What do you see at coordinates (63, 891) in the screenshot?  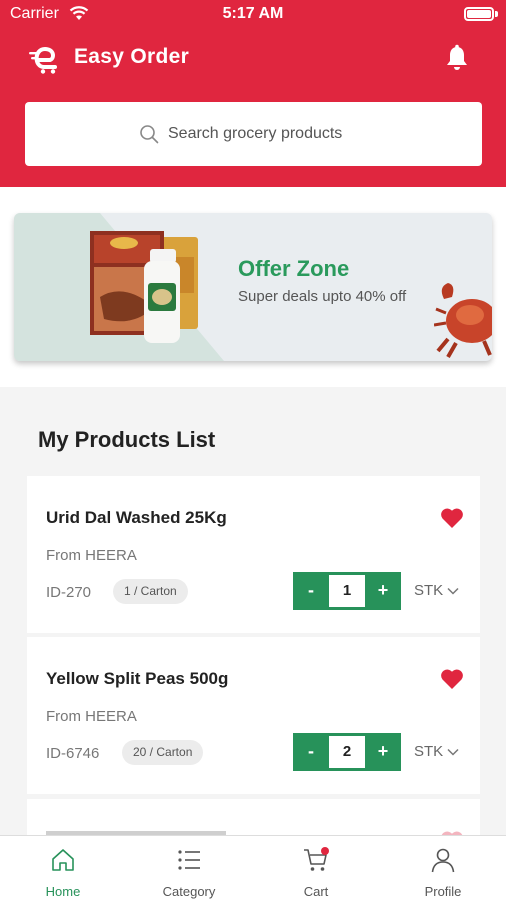 I see `tab-label: Home` at bounding box center [63, 891].